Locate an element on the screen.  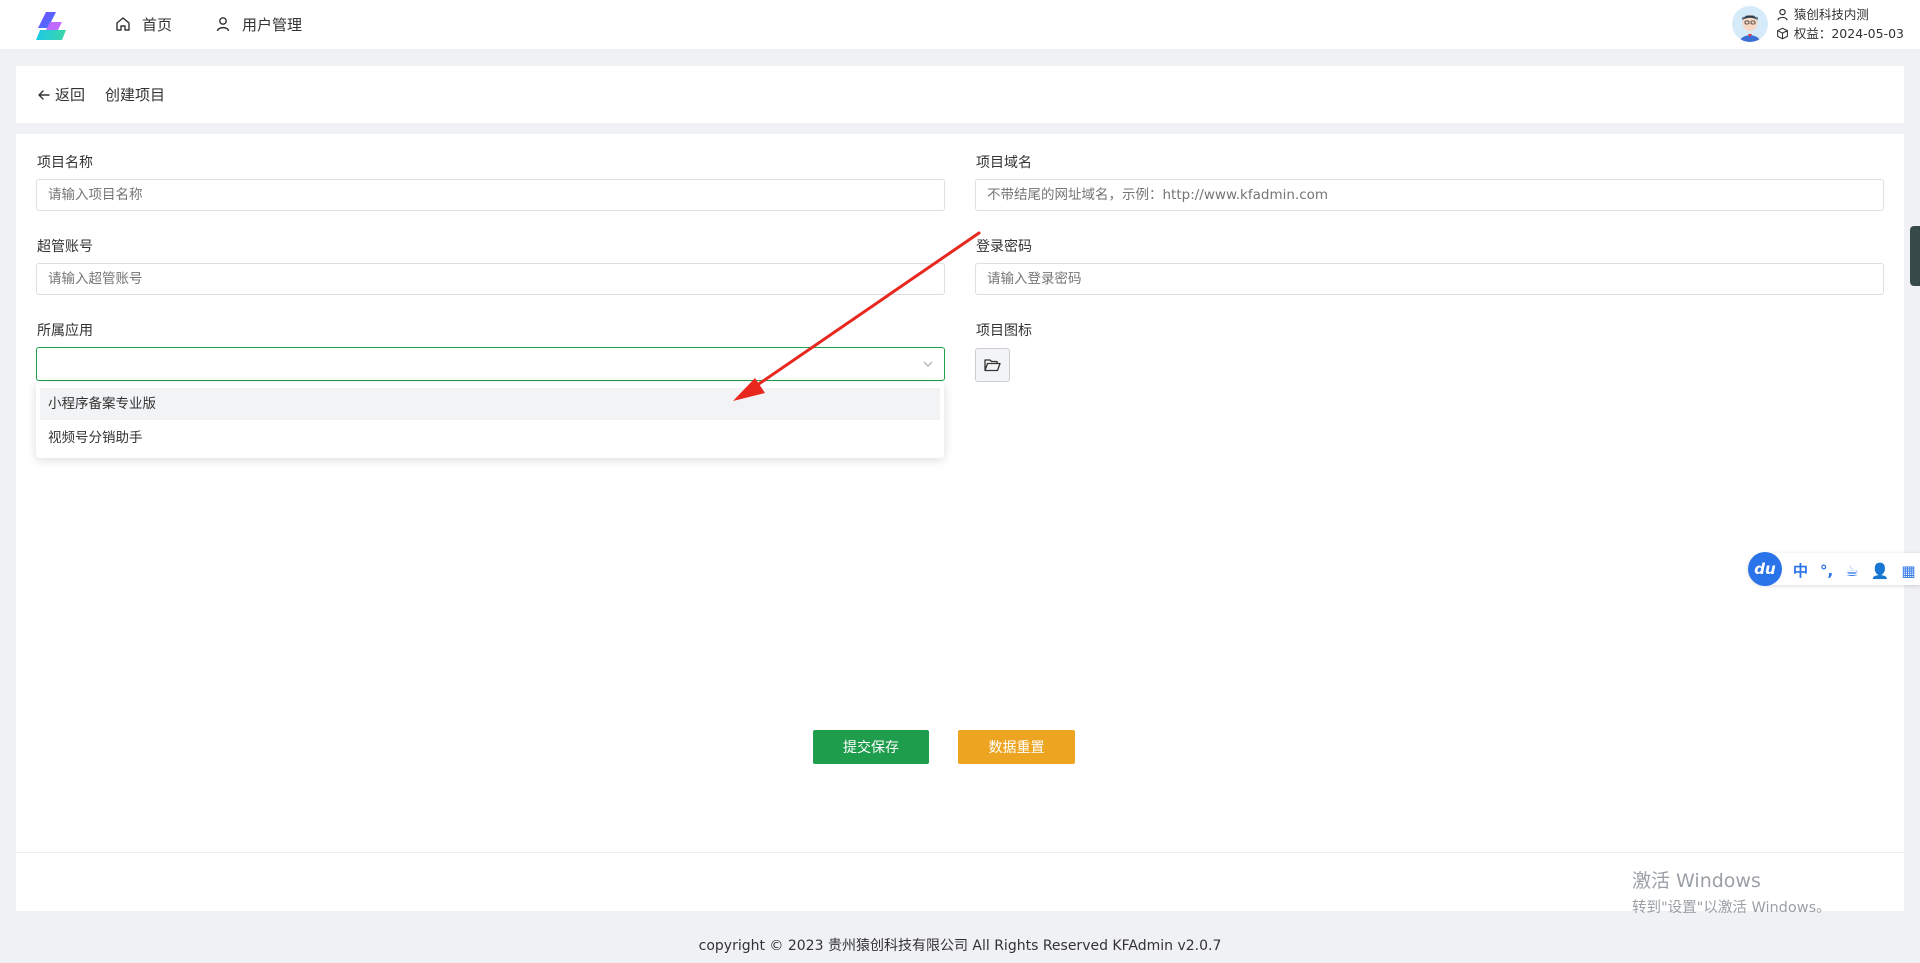
app-dropdown-menu: 小程序备案专业版 视频号分销助手 is located at coordinates (490, 420).